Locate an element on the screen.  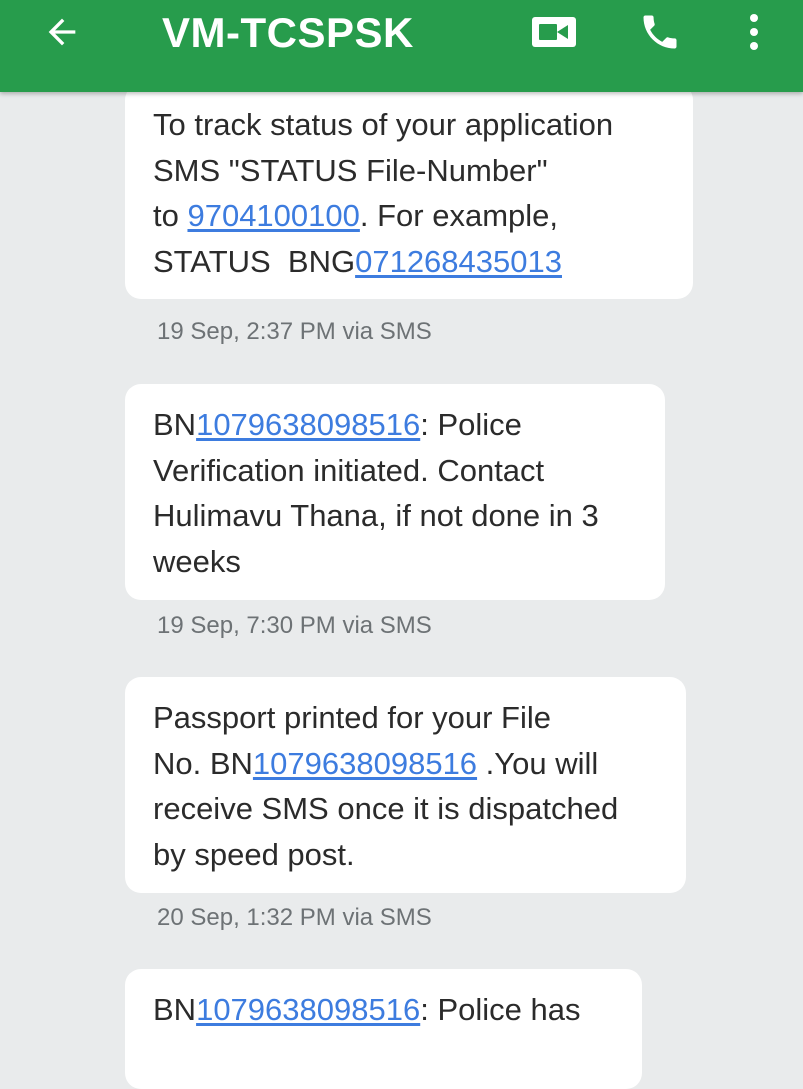
app-bar: VM-TCSPSK is located at coordinates (401, 46).